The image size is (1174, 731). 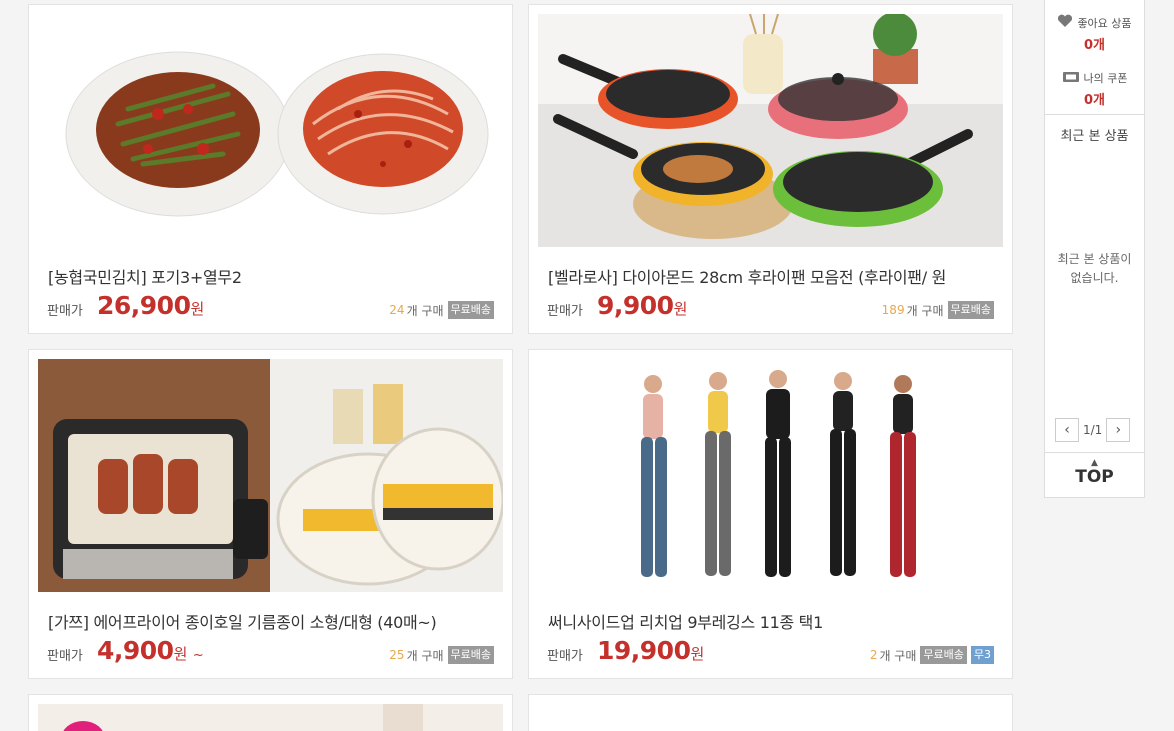 I want to click on likes-section: 좋아요 상품 0개, so click(x=1094, y=33).